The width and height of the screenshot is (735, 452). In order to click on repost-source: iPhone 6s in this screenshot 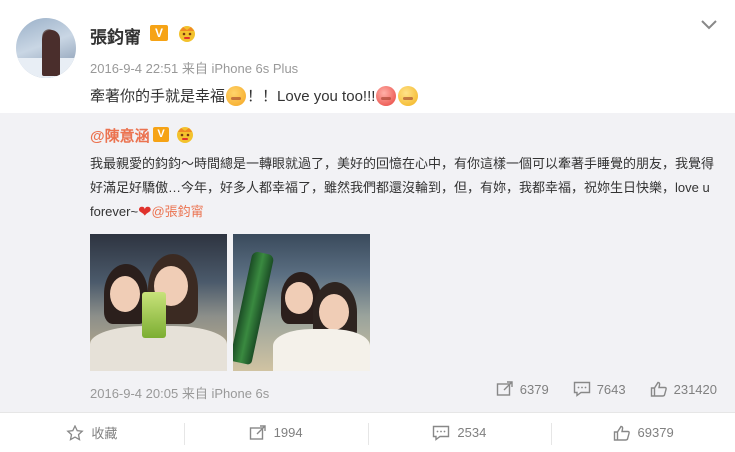, I will do `click(240, 393)`.